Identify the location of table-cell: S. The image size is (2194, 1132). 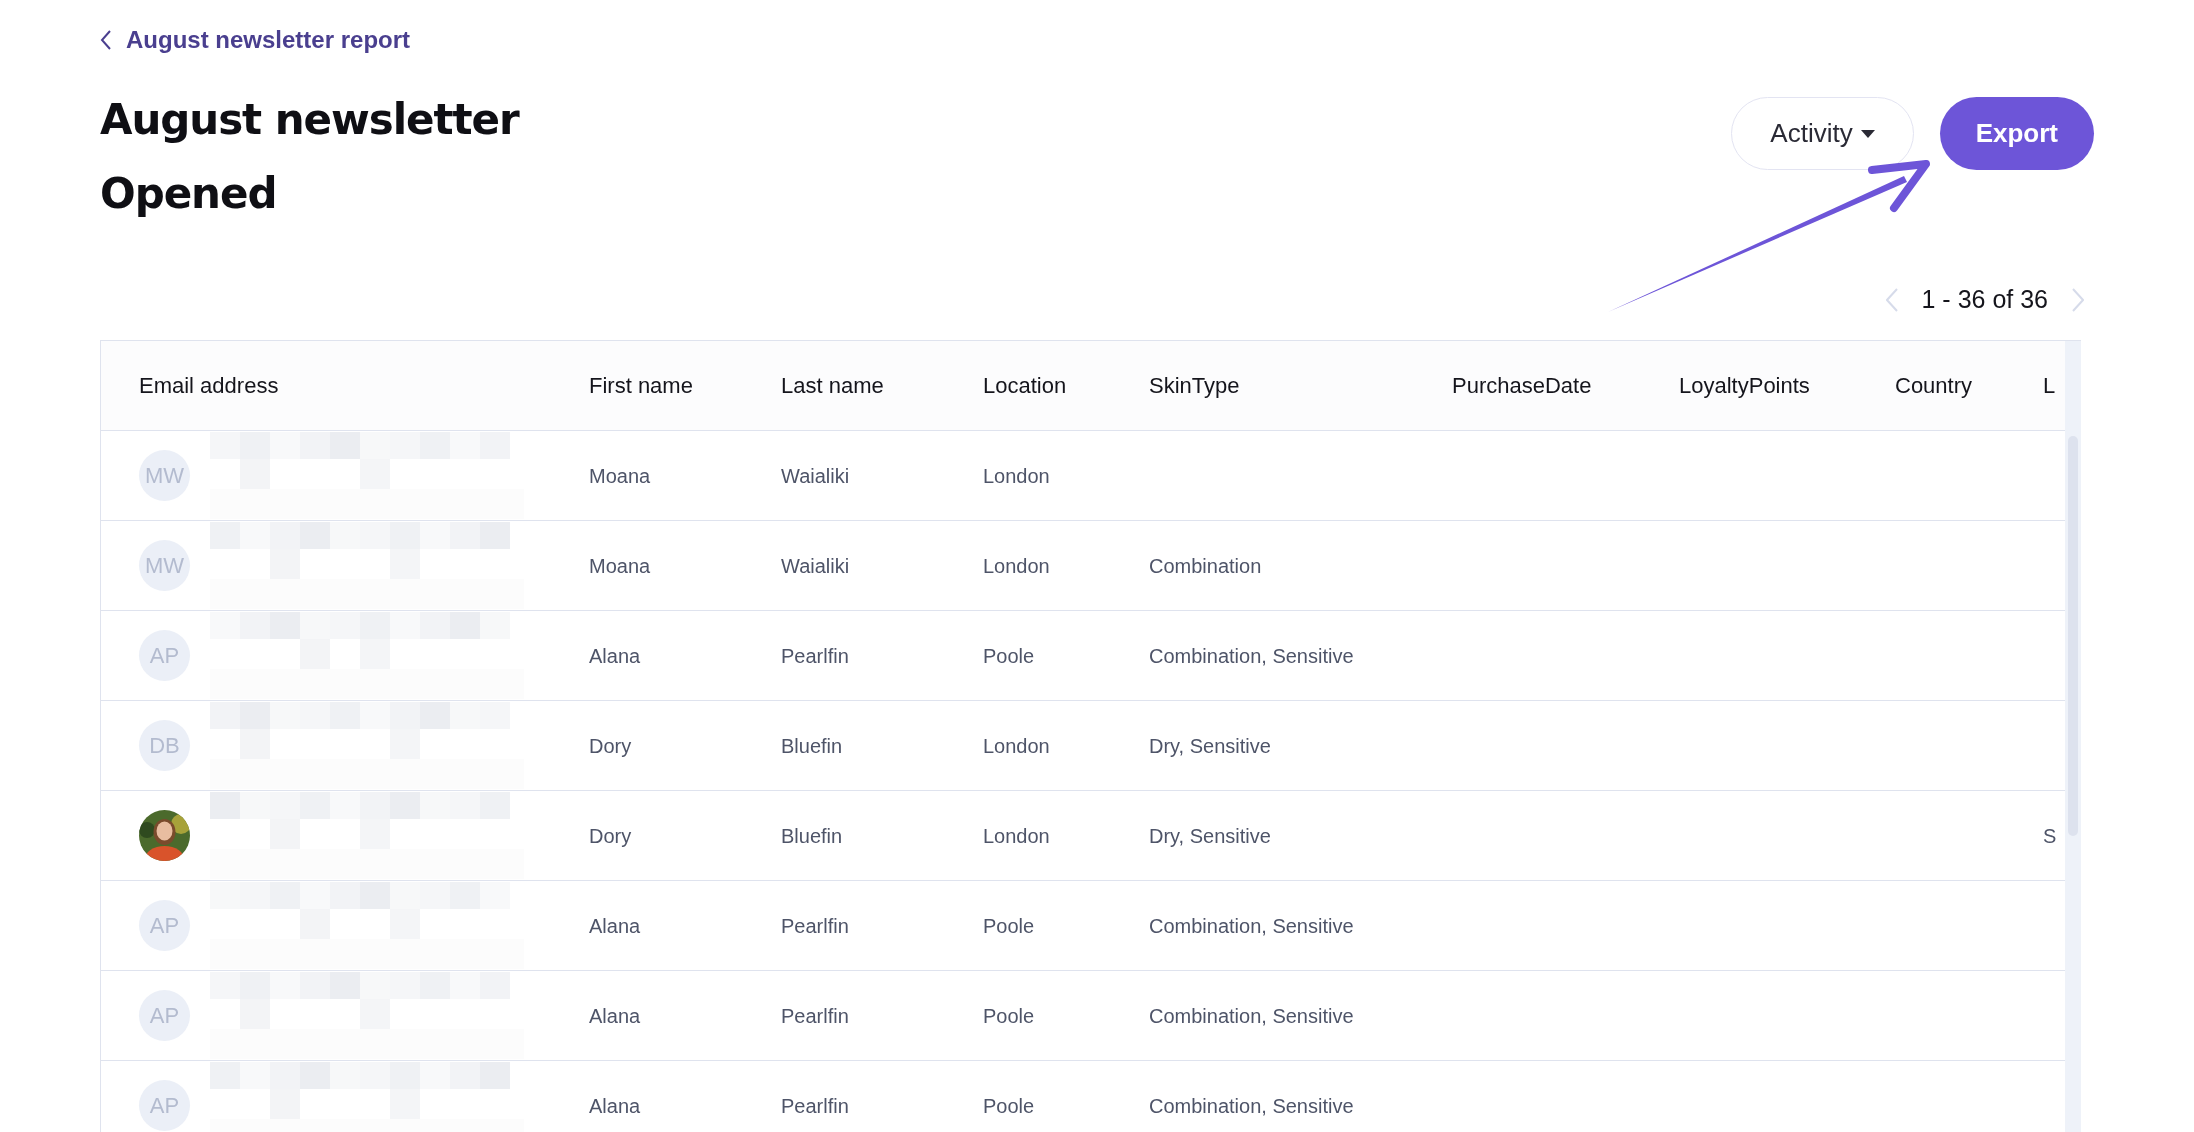
(2050, 835).